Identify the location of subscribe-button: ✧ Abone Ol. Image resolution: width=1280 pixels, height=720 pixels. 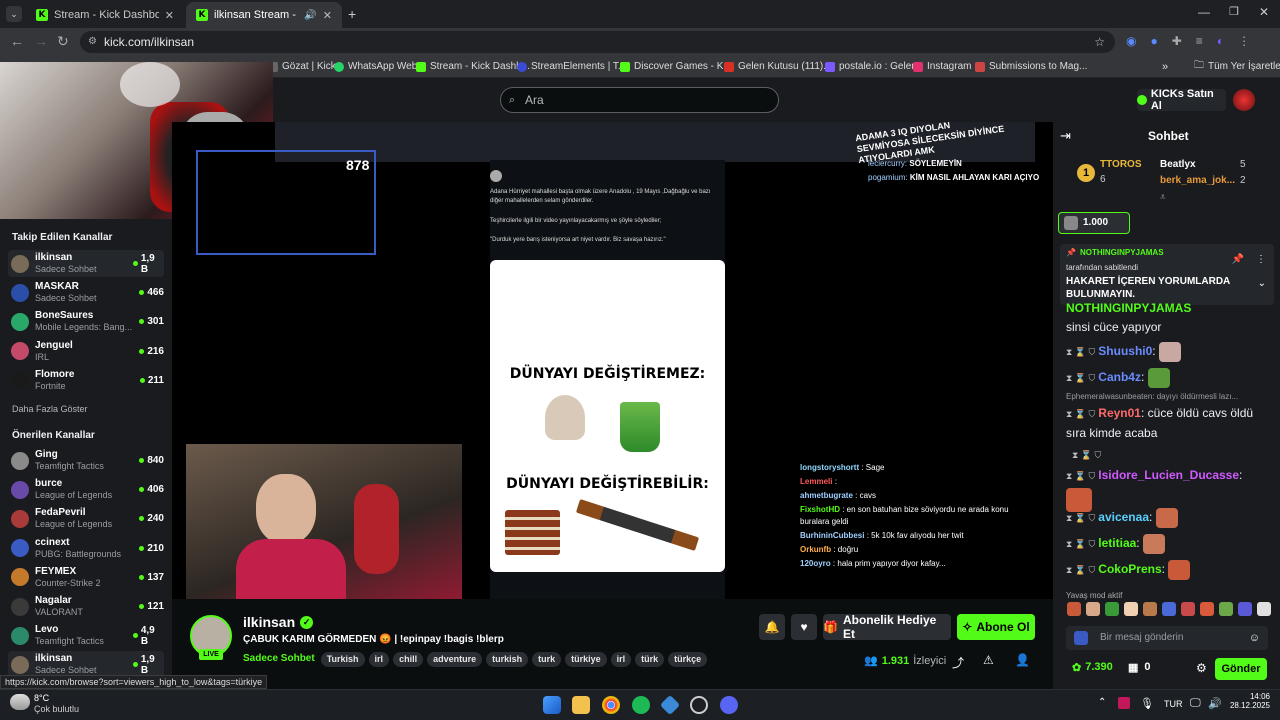
(996, 627).